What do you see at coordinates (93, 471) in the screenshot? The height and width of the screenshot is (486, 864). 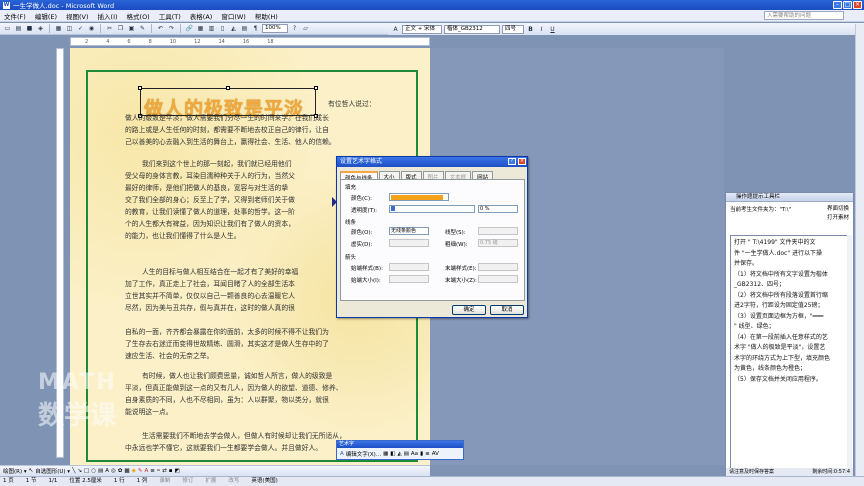 I see `oval-icon: ○` at bounding box center [93, 471].